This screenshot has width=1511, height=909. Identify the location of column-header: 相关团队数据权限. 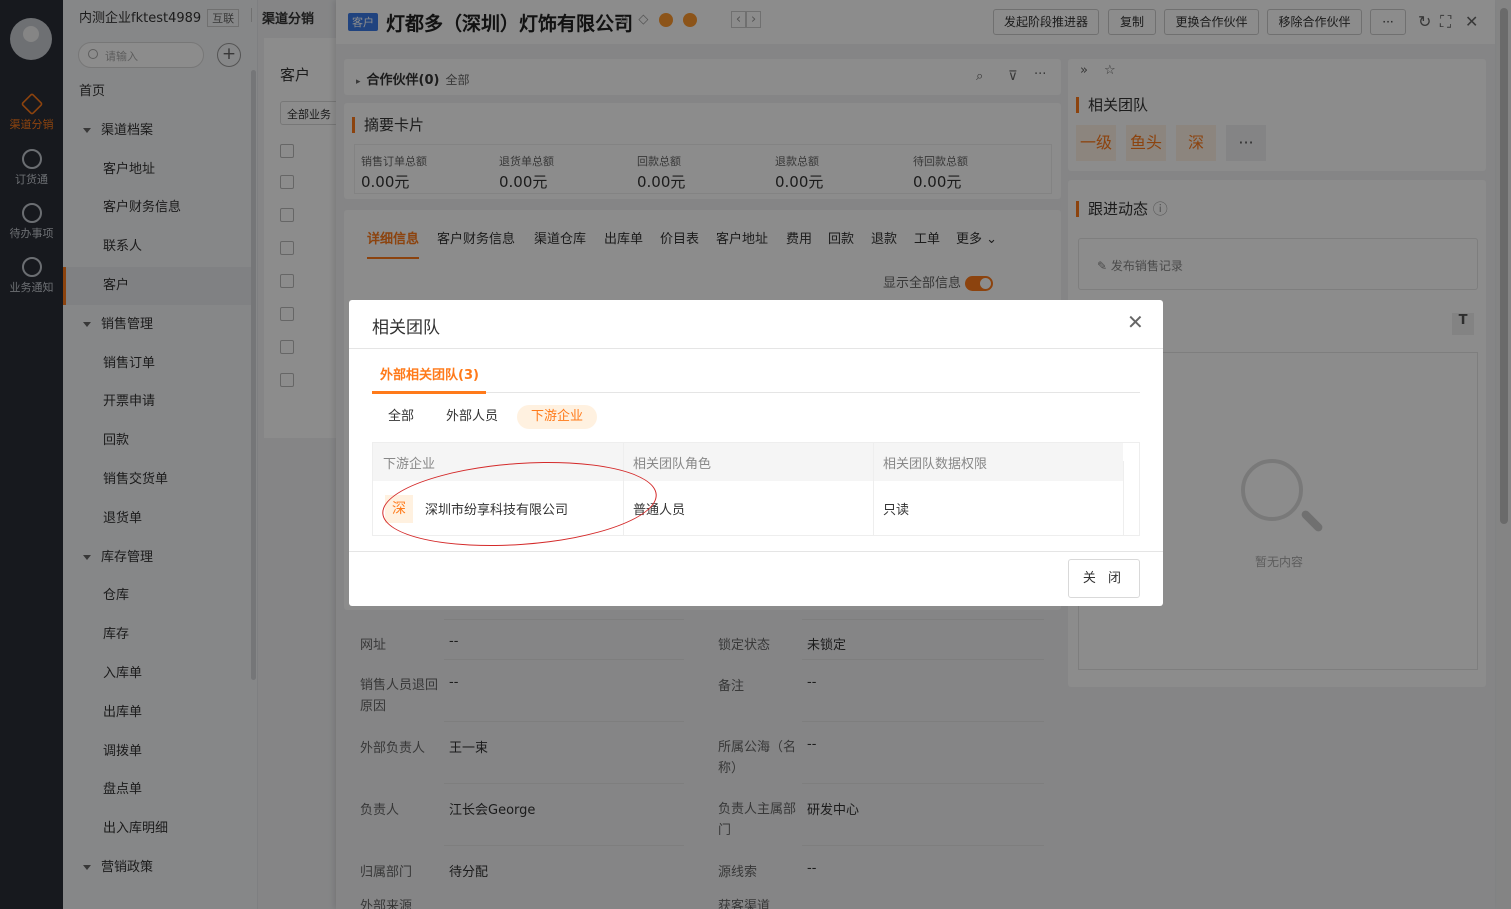
(935, 464).